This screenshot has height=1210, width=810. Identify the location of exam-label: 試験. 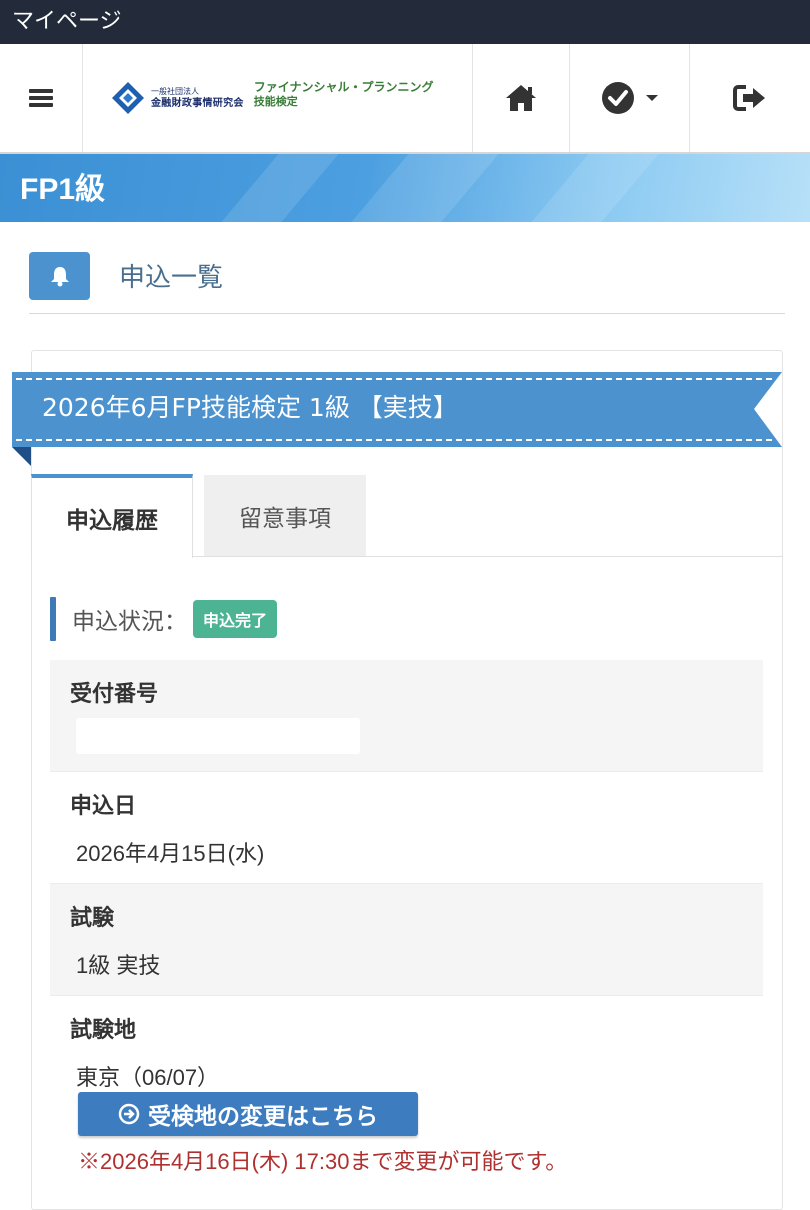
(92, 918).